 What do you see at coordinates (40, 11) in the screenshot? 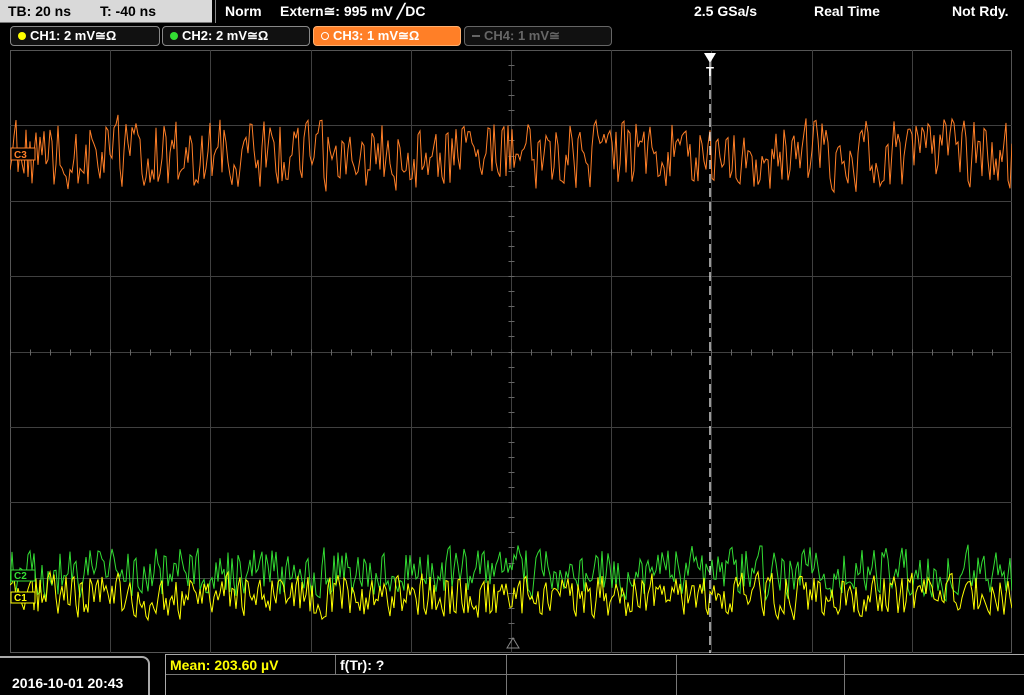
I see `timebase-value: TB: 20 ns` at bounding box center [40, 11].